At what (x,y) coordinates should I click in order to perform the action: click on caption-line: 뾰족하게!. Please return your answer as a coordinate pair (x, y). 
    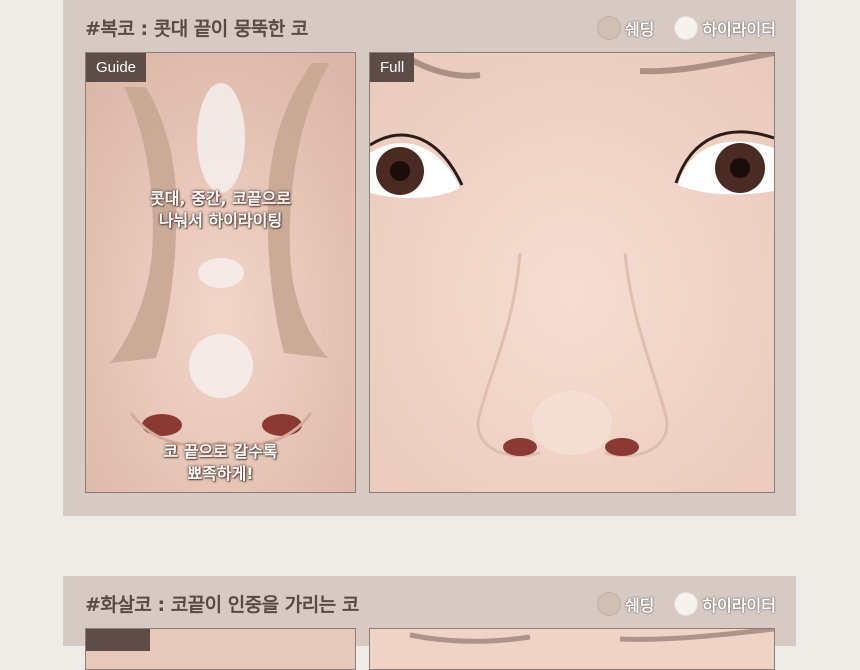
    Looking at the image, I should click on (220, 473).